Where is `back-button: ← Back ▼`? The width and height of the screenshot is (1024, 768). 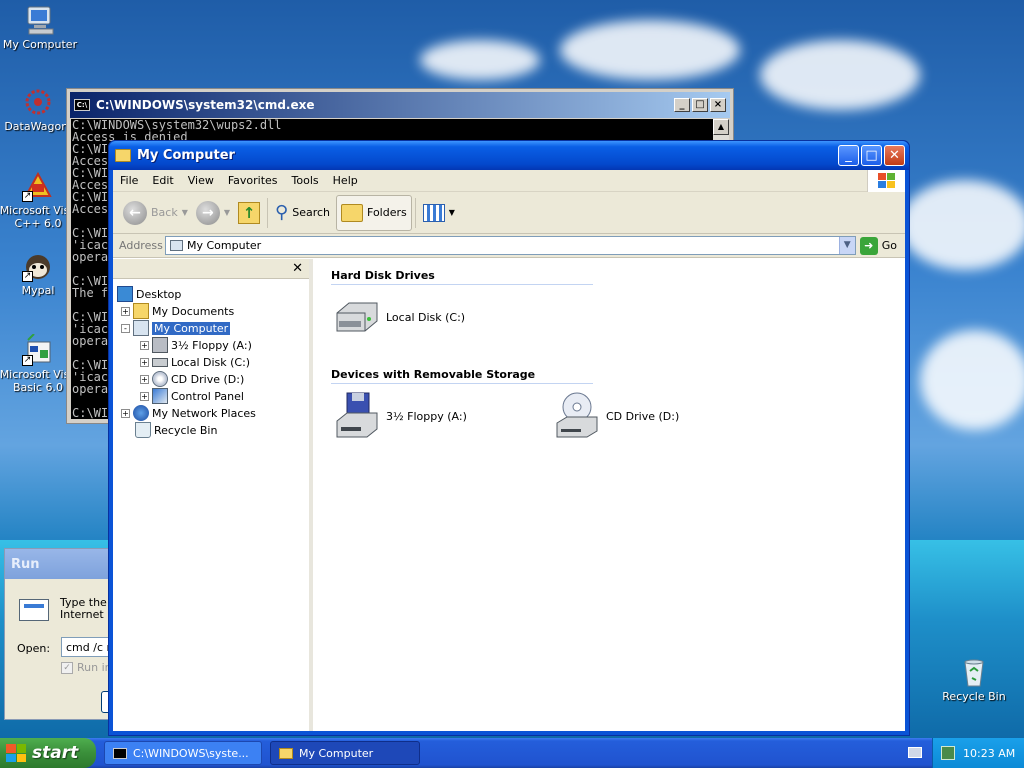 back-button: ← Back ▼ is located at coordinates (155, 213).